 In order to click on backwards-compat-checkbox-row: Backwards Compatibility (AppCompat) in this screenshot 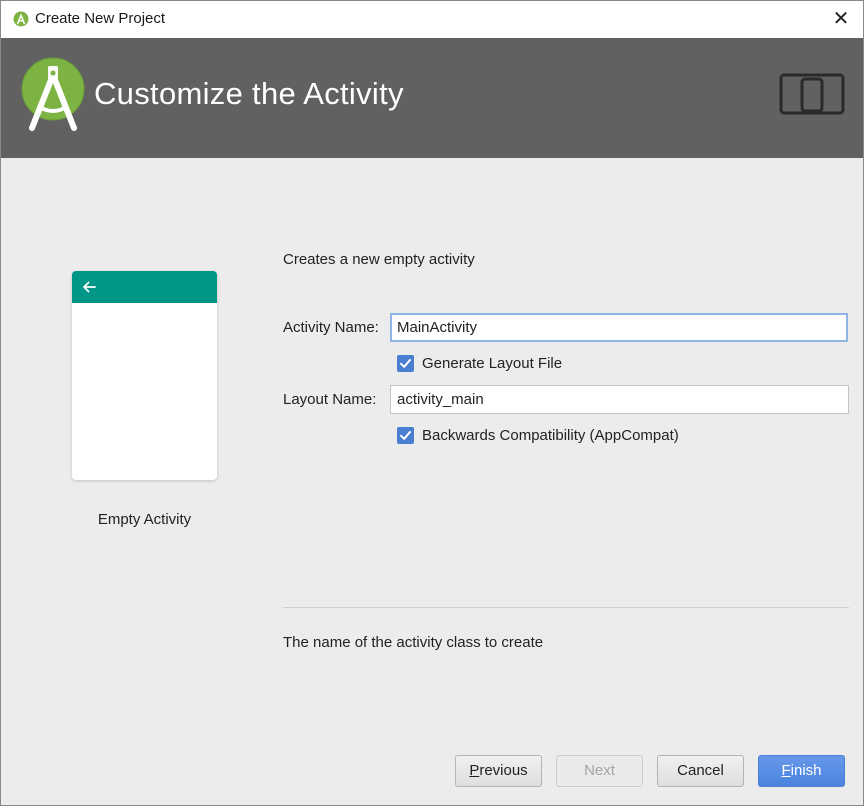, I will do `click(552, 436)`.